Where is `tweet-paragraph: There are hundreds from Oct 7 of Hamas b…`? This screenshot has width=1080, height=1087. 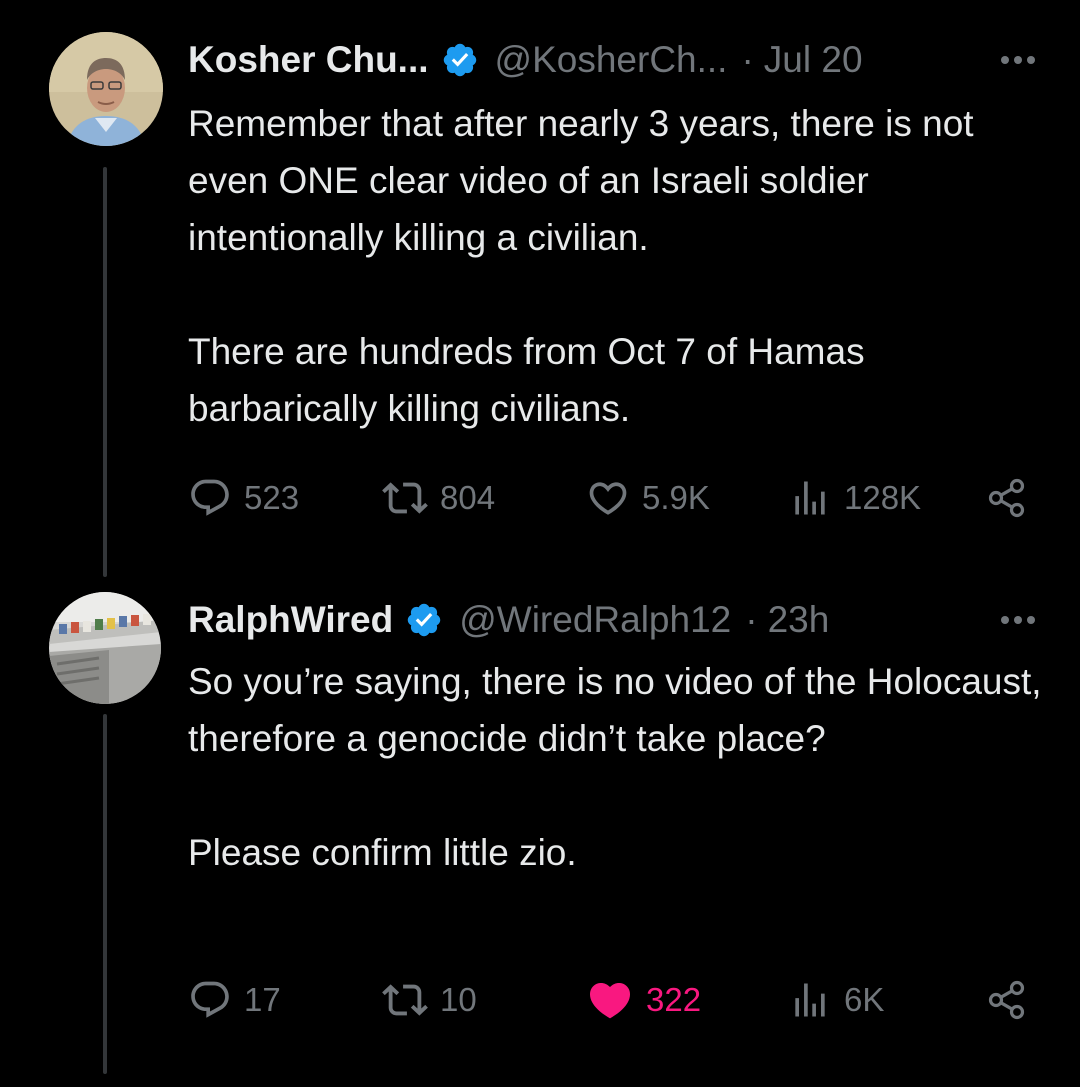
tweet-paragraph: There are hundreds from Oct 7 of Hamas b… is located at coordinates (526, 380).